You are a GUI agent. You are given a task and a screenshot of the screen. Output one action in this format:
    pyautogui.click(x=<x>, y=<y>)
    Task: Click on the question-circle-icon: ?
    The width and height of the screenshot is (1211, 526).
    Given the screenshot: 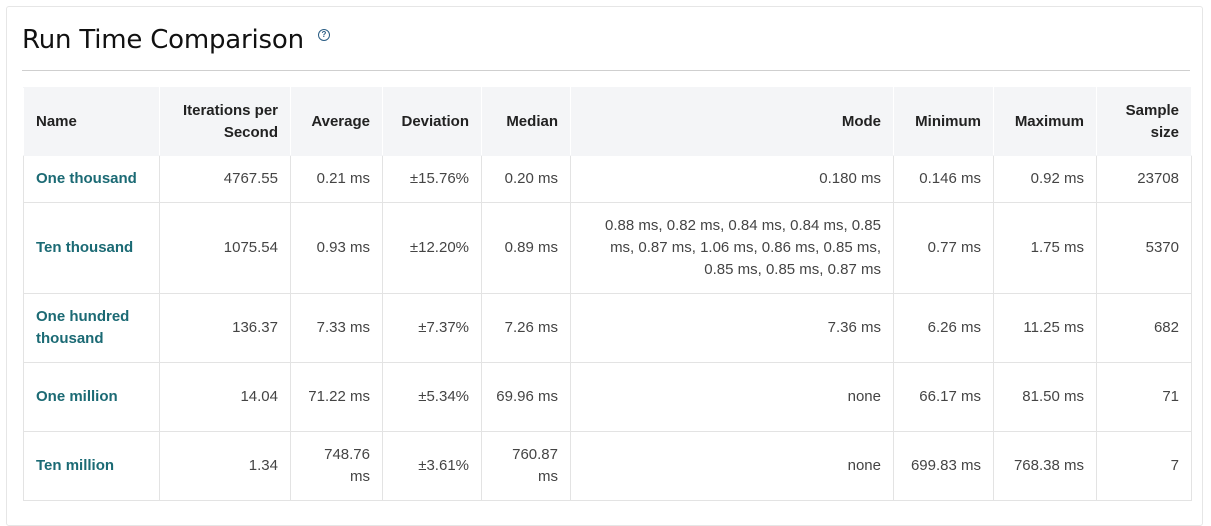 What is the action you would take?
    pyautogui.click(x=323, y=35)
    